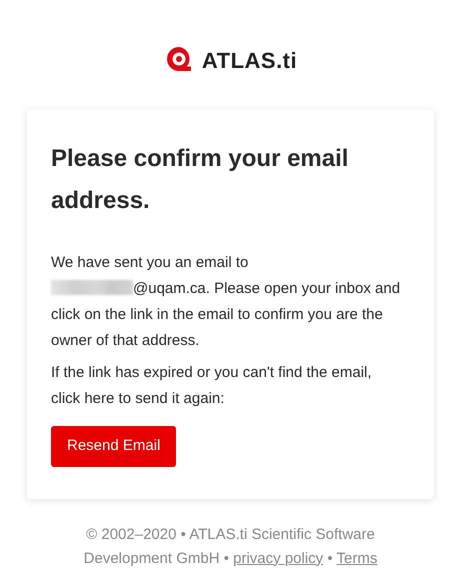 The image size is (461, 587). What do you see at coordinates (212, 386) in the screenshot?
I see `resend-hint: If the link has expired or you can't find the email, click here to send it again:` at bounding box center [212, 386].